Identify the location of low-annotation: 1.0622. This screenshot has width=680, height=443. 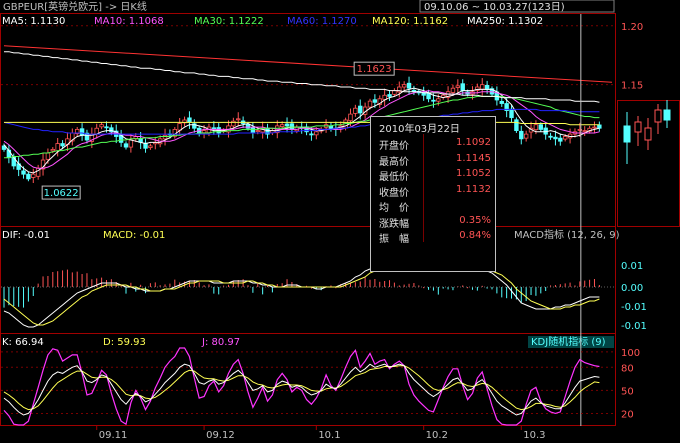
(61, 193).